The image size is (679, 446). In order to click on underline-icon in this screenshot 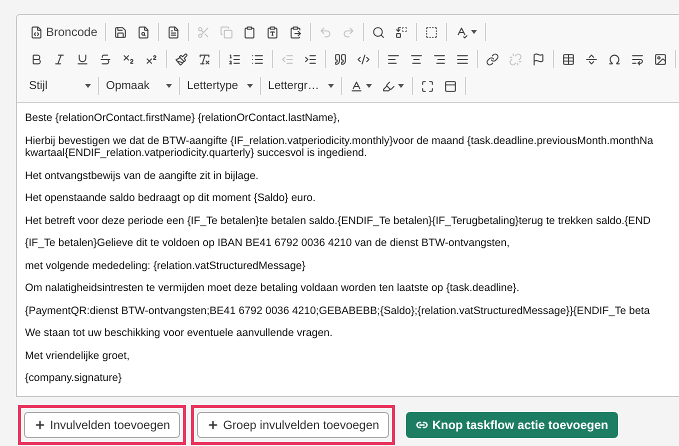, I will do `click(82, 59)`.